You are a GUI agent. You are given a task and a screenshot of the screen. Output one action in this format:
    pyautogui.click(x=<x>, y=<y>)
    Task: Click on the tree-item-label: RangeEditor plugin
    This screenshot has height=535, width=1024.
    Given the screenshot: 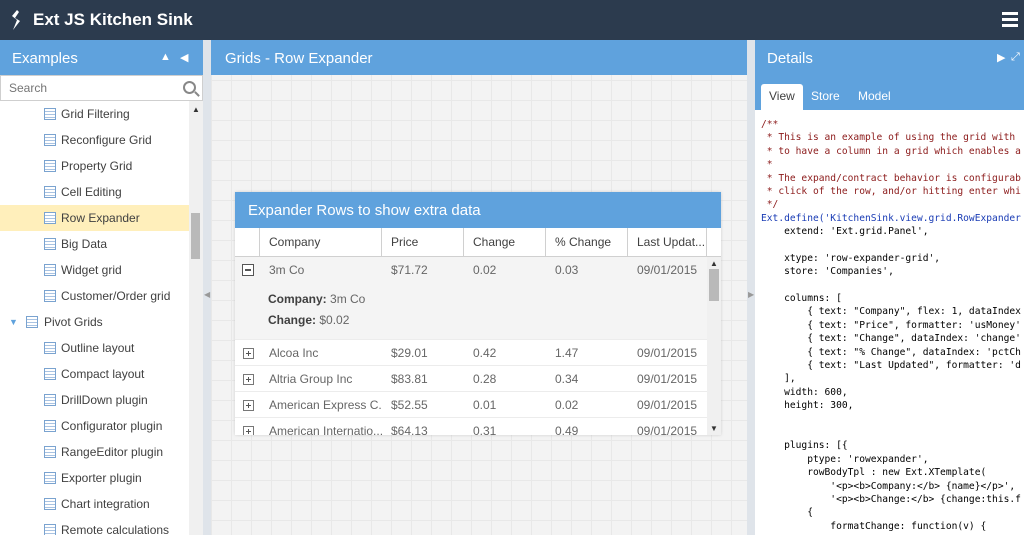 What is the action you would take?
    pyautogui.click(x=112, y=452)
    